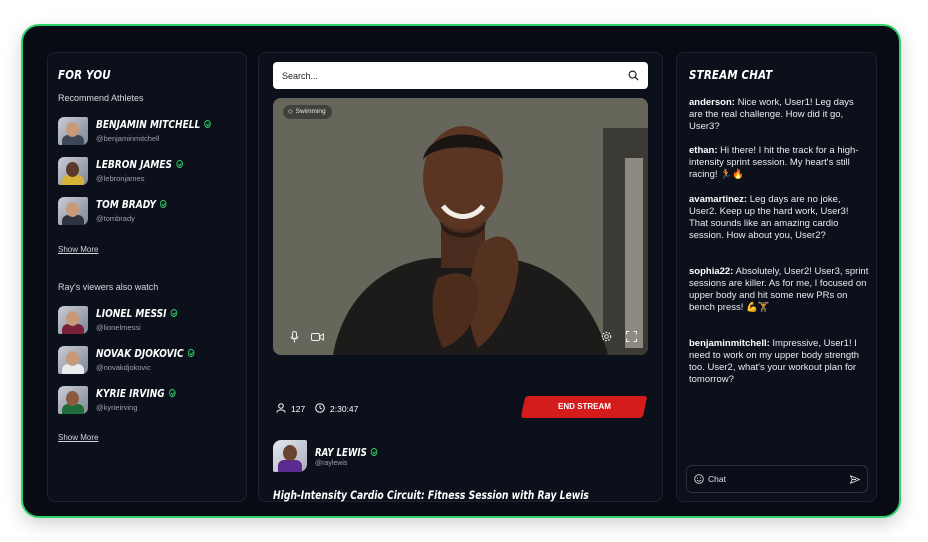 This screenshot has width=928, height=542. I want to click on athlete-card: TOM BRADY @tombrady, so click(150, 211).